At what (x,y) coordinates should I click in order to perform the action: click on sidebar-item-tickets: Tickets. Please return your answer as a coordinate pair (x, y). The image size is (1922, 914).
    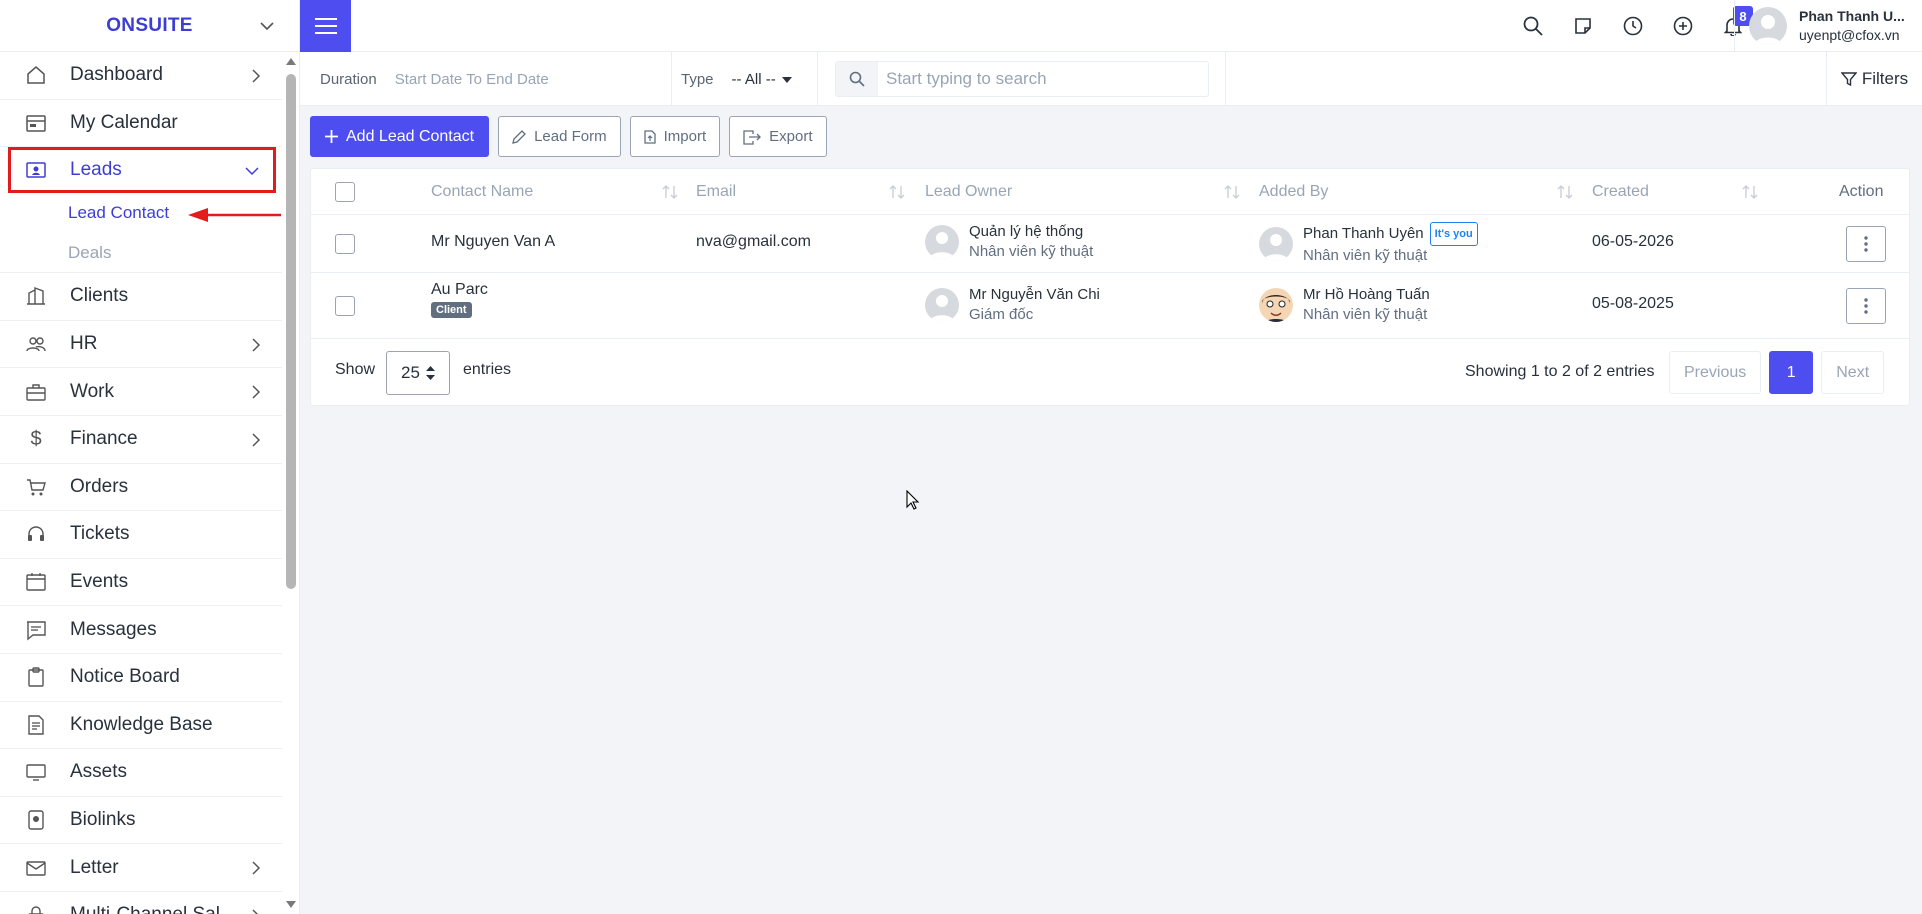
    Looking at the image, I should click on (141, 535).